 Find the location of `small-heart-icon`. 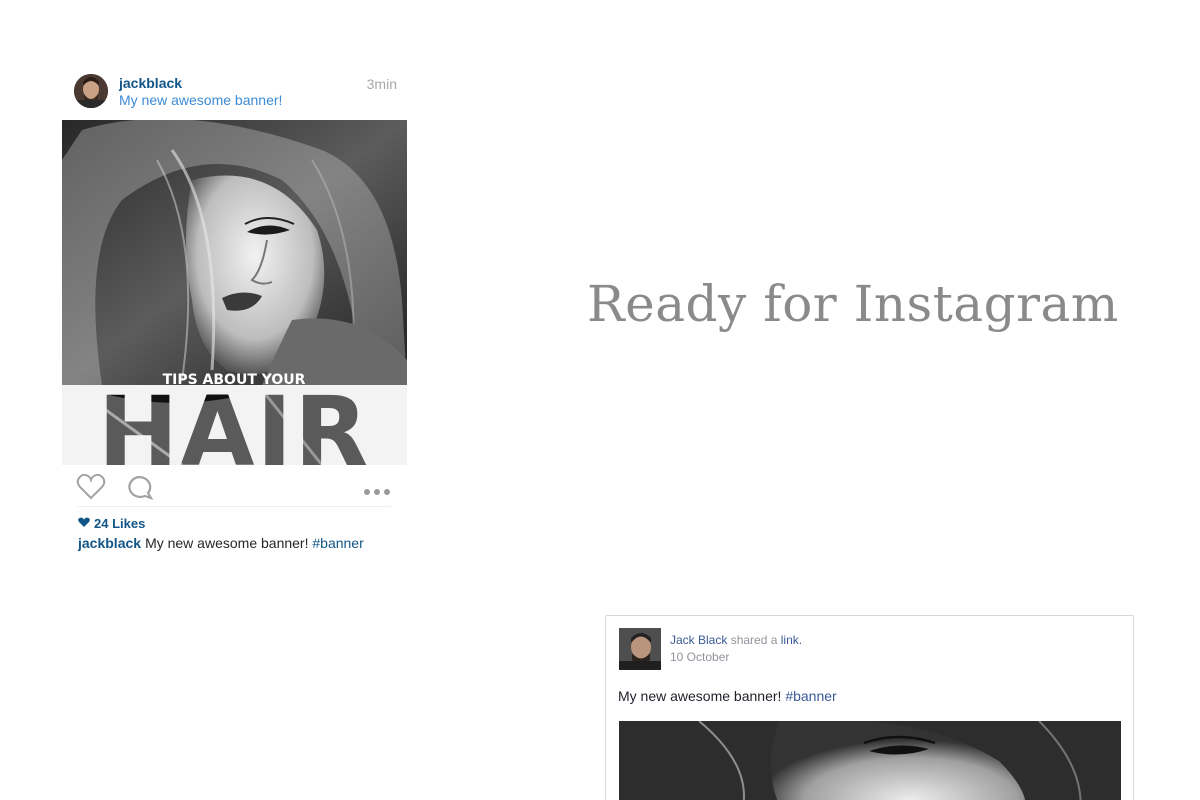

small-heart-icon is located at coordinates (84, 523).